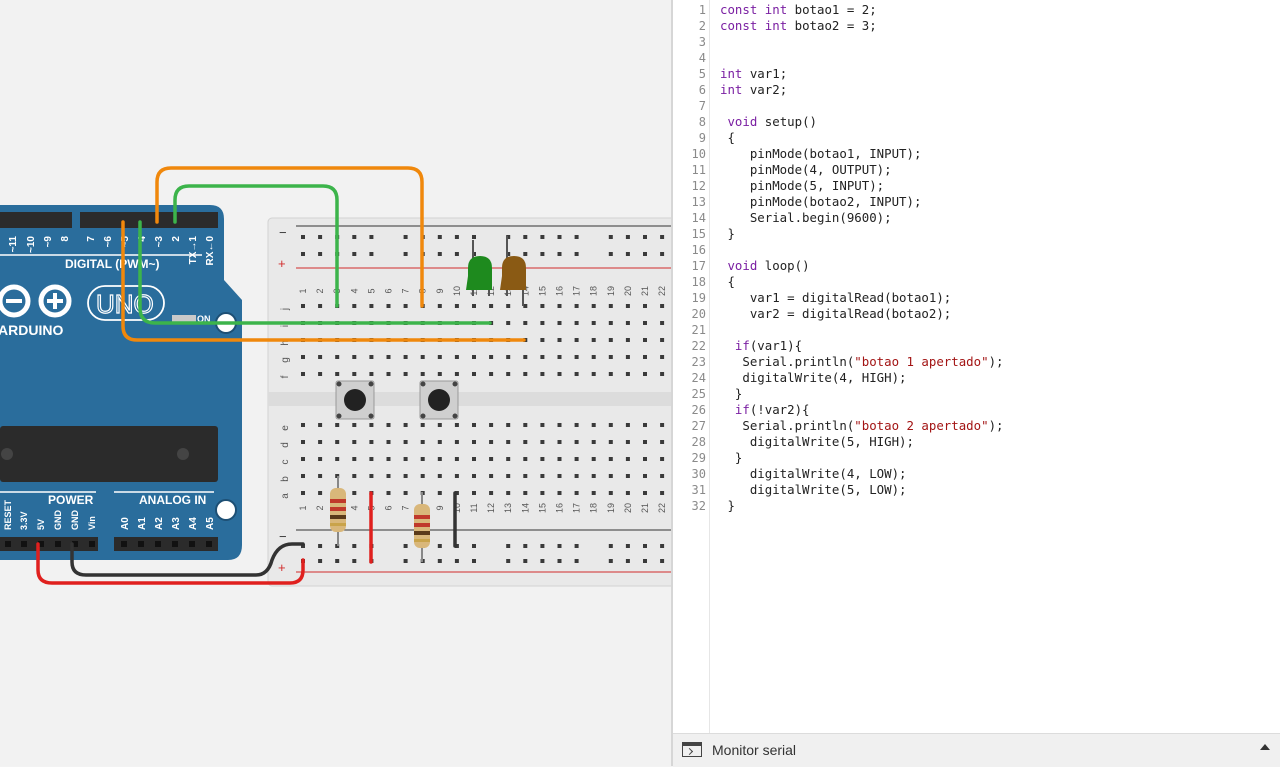 The height and width of the screenshot is (767, 1280). I want to click on power-label: POWER, so click(71, 500).